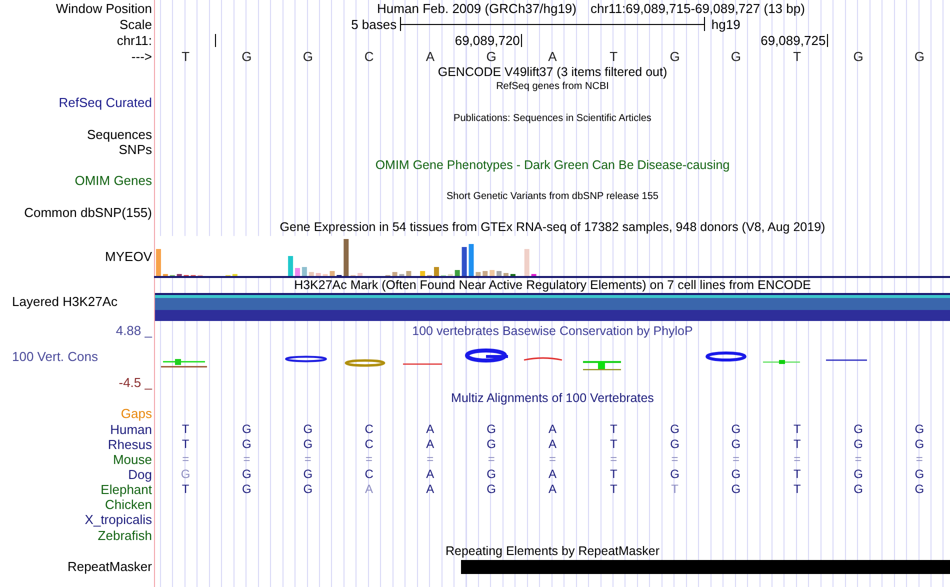 The image size is (950, 587). I want to click on track-title: GENCODE V49lift37 (3 items filtered out), so click(553, 72).